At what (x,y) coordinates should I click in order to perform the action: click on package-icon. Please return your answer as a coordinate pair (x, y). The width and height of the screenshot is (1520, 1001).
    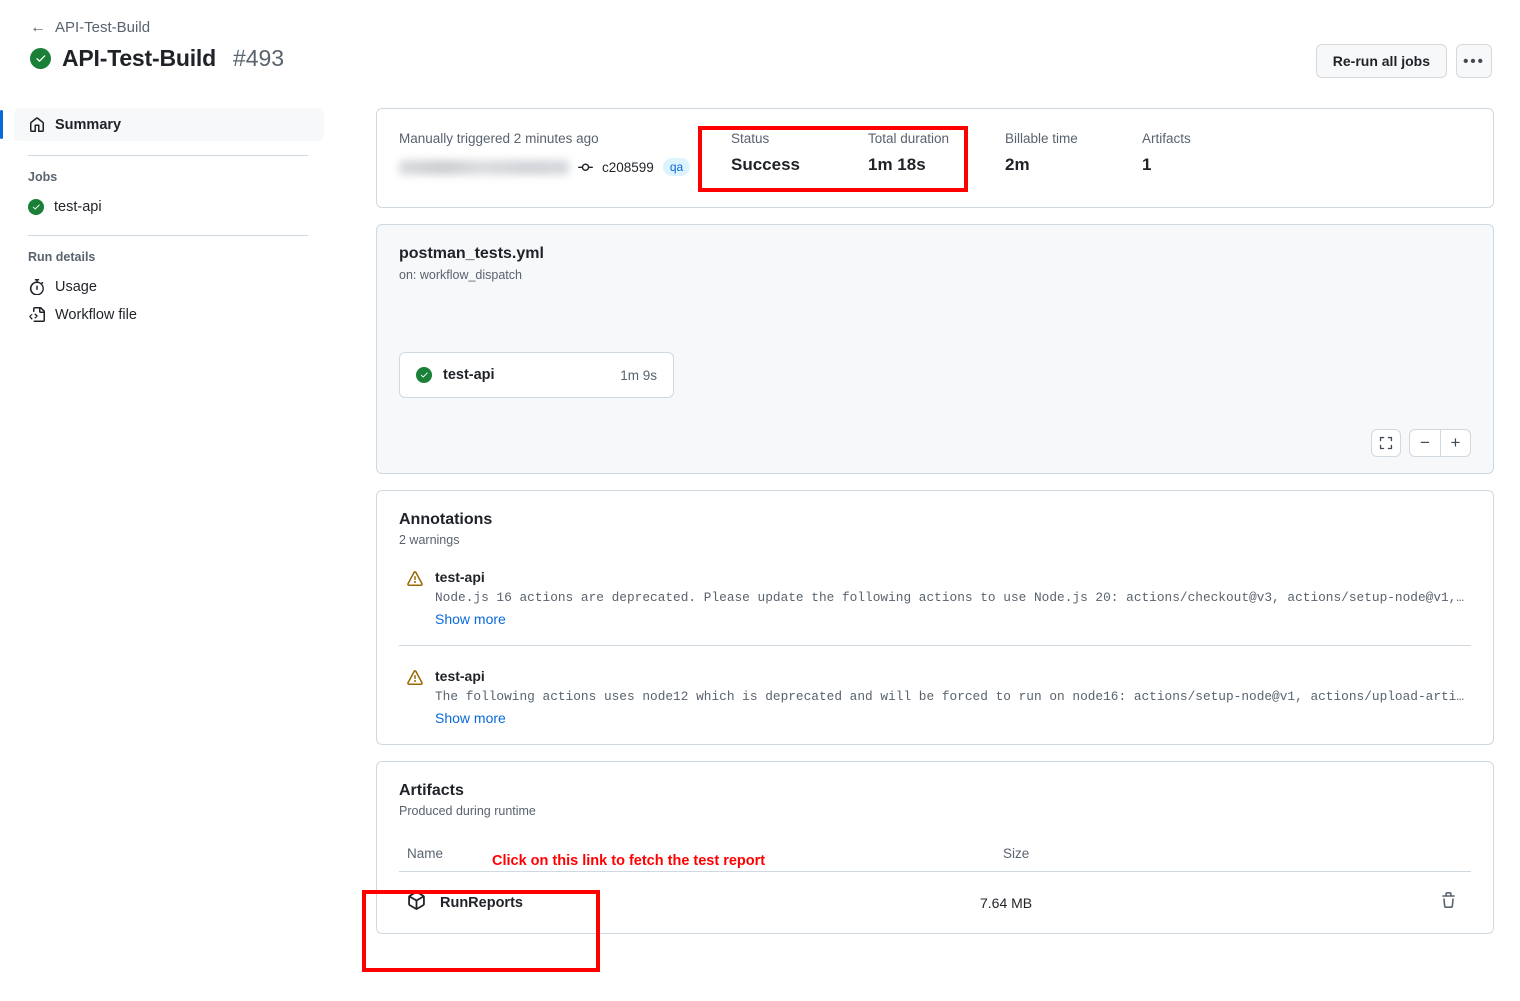
    Looking at the image, I should click on (416, 902).